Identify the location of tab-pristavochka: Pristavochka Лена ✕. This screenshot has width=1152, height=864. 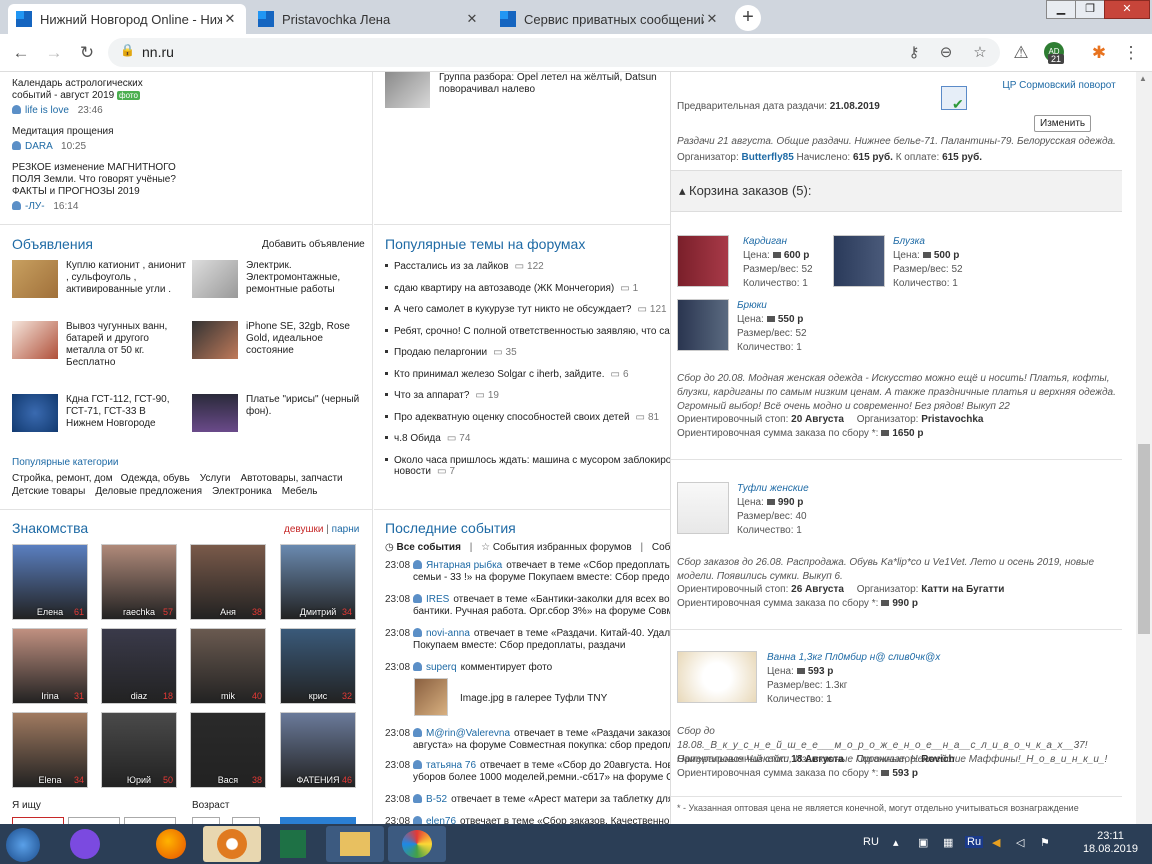
(369, 19).